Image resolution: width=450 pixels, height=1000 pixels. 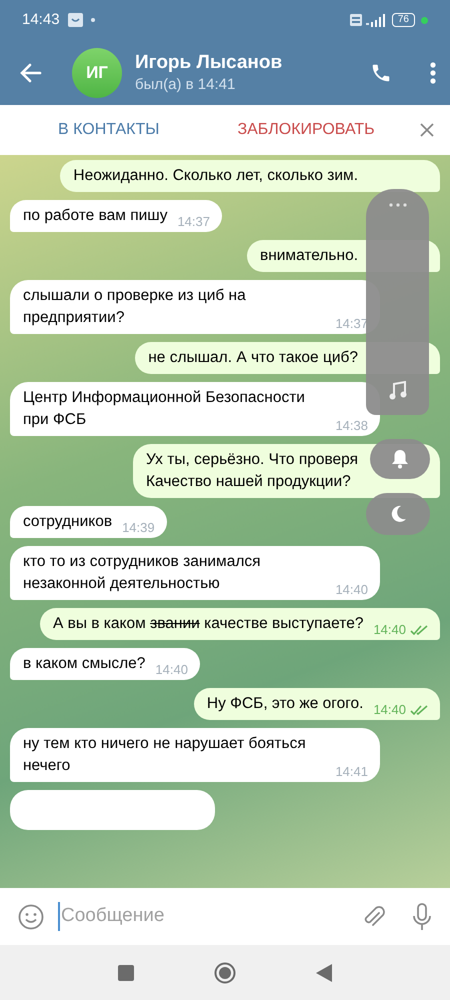 I want to click on status-time: 14:43, so click(x=41, y=20).